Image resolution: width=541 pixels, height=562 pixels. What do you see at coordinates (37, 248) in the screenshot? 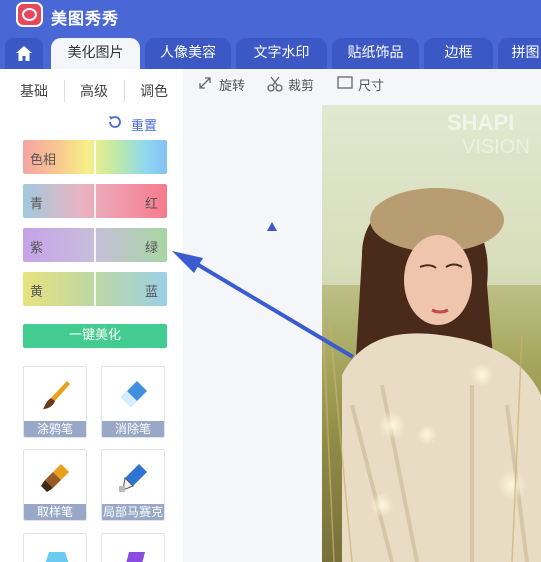
I see `magenta-label: 紫` at bounding box center [37, 248].